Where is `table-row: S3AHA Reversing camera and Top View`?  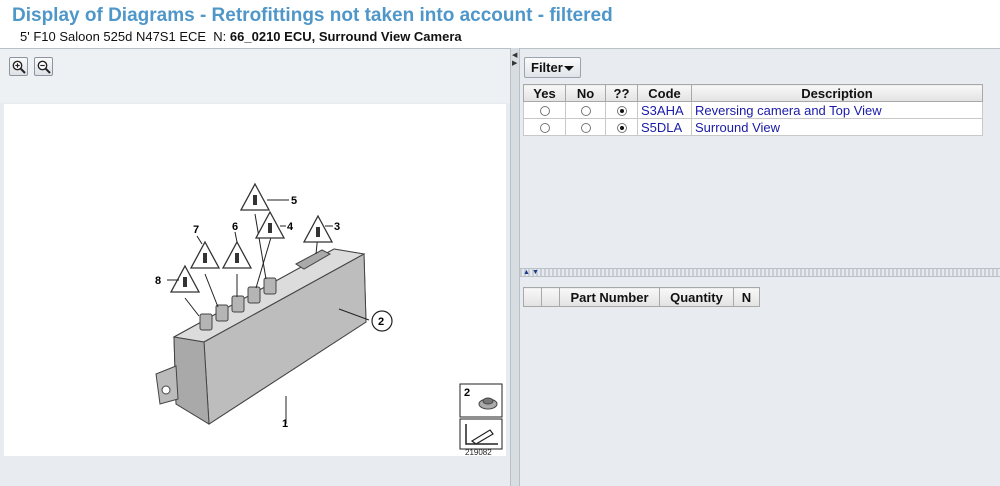 table-row: S3AHA Reversing camera and Top View is located at coordinates (753, 110).